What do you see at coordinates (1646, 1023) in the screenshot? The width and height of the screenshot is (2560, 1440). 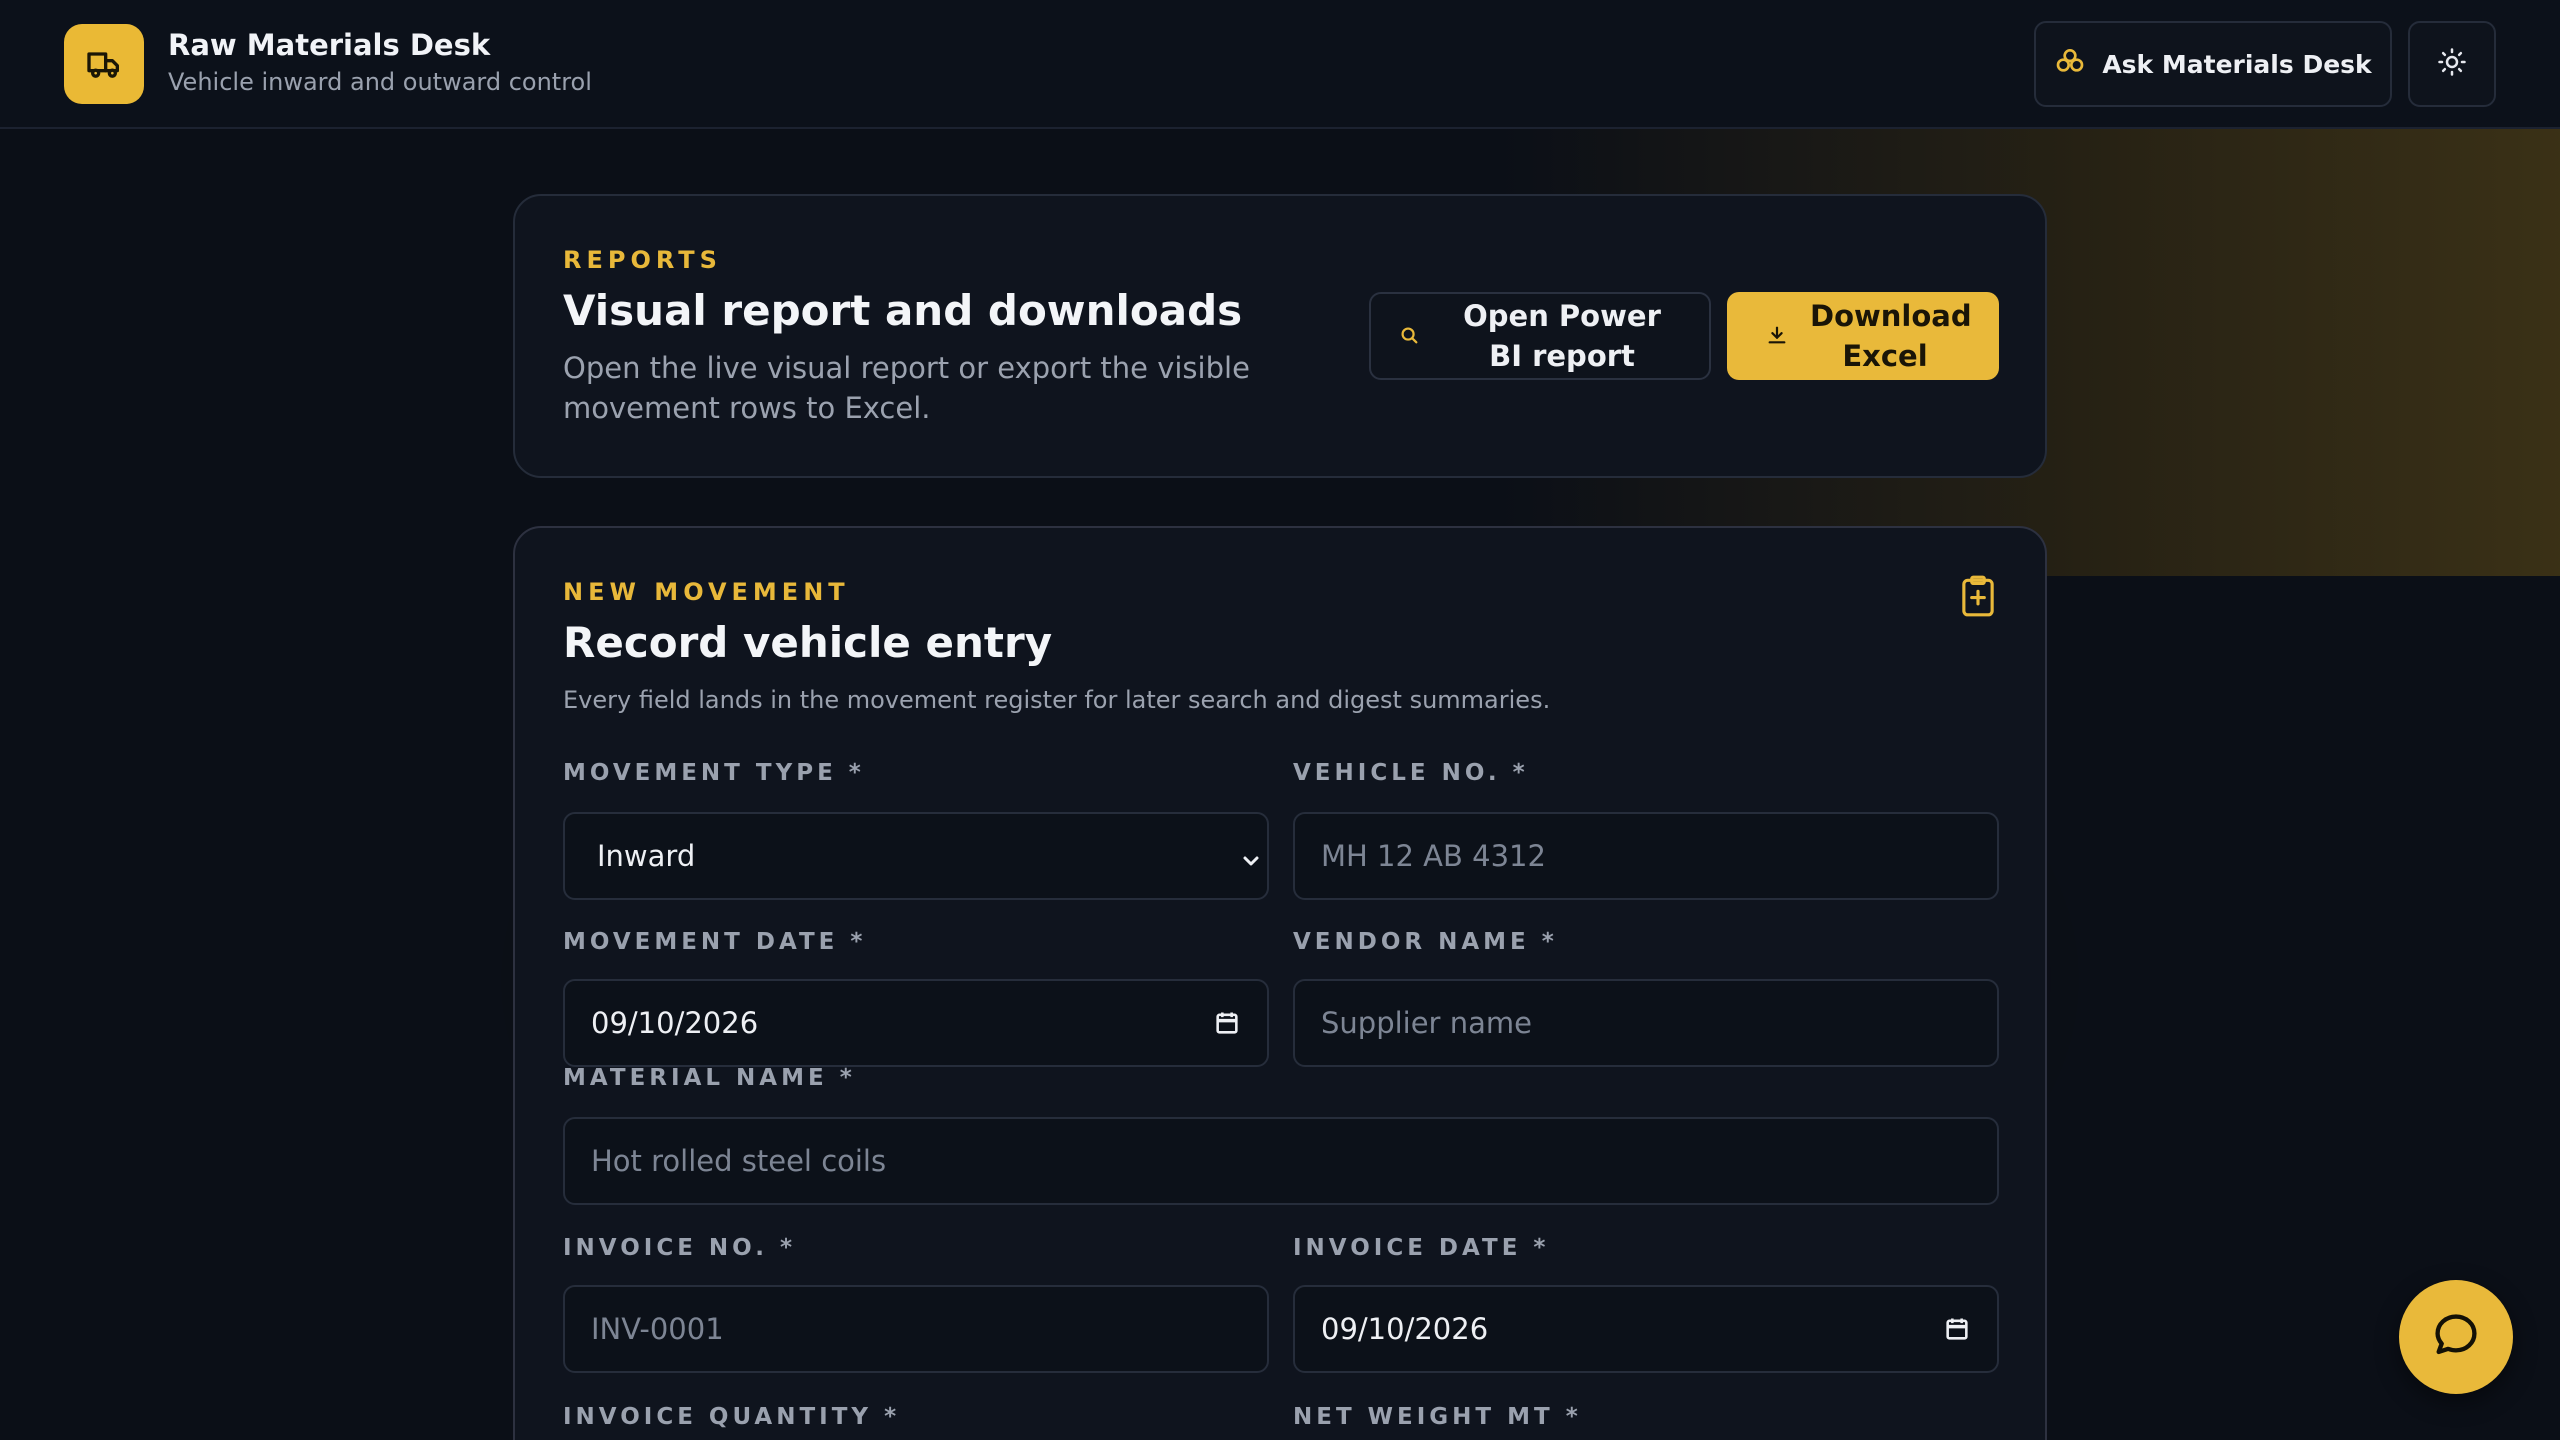 I see `vendor-name-input: Supplier name` at bounding box center [1646, 1023].